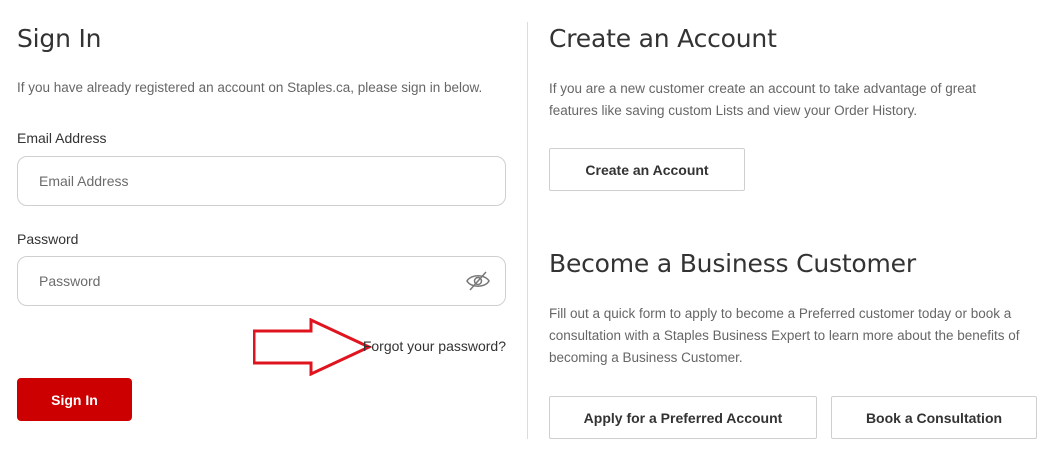 The width and height of the screenshot is (1049, 457). What do you see at coordinates (434, 346) in the screenshot?
I see `forgot-password-link: Forgot your password?` at bounding box center [434, 346].